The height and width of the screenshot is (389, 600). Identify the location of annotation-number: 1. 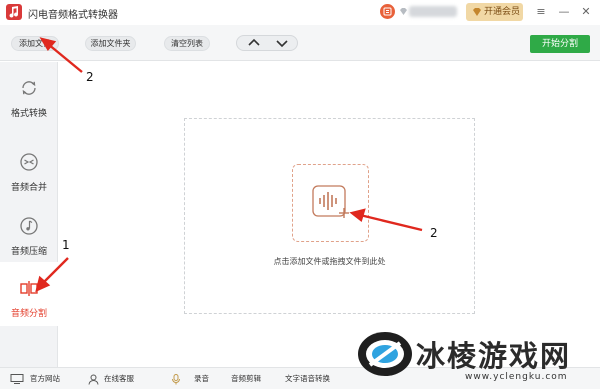
(66, 245).